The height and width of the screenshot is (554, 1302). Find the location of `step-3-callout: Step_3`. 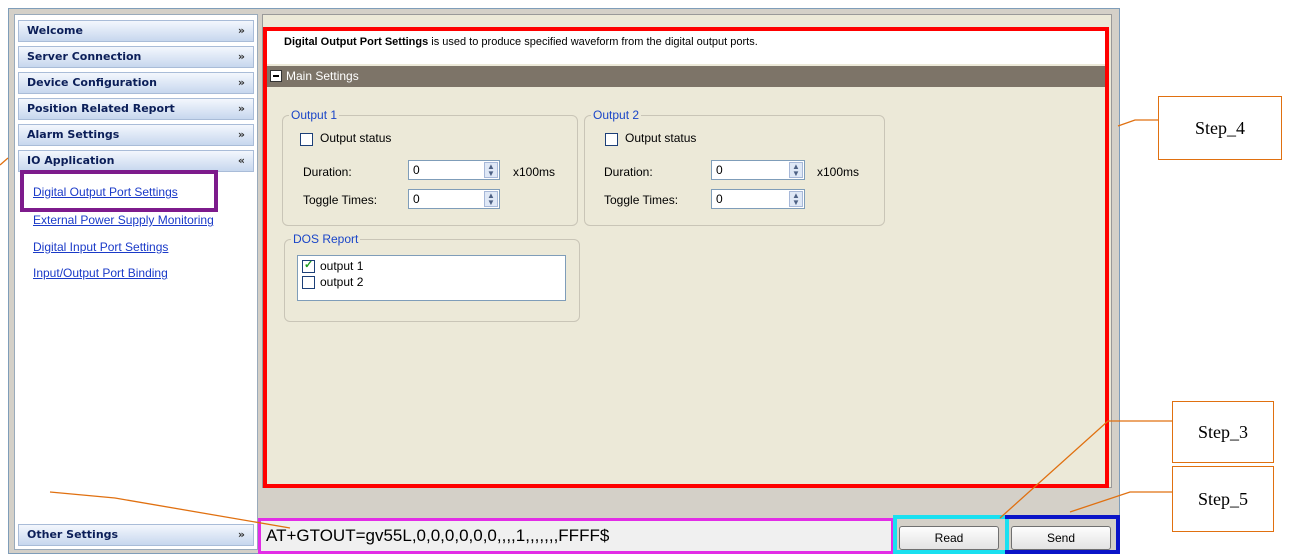

step-3-callout: Step_3 is located at coordinates (1223, 432).